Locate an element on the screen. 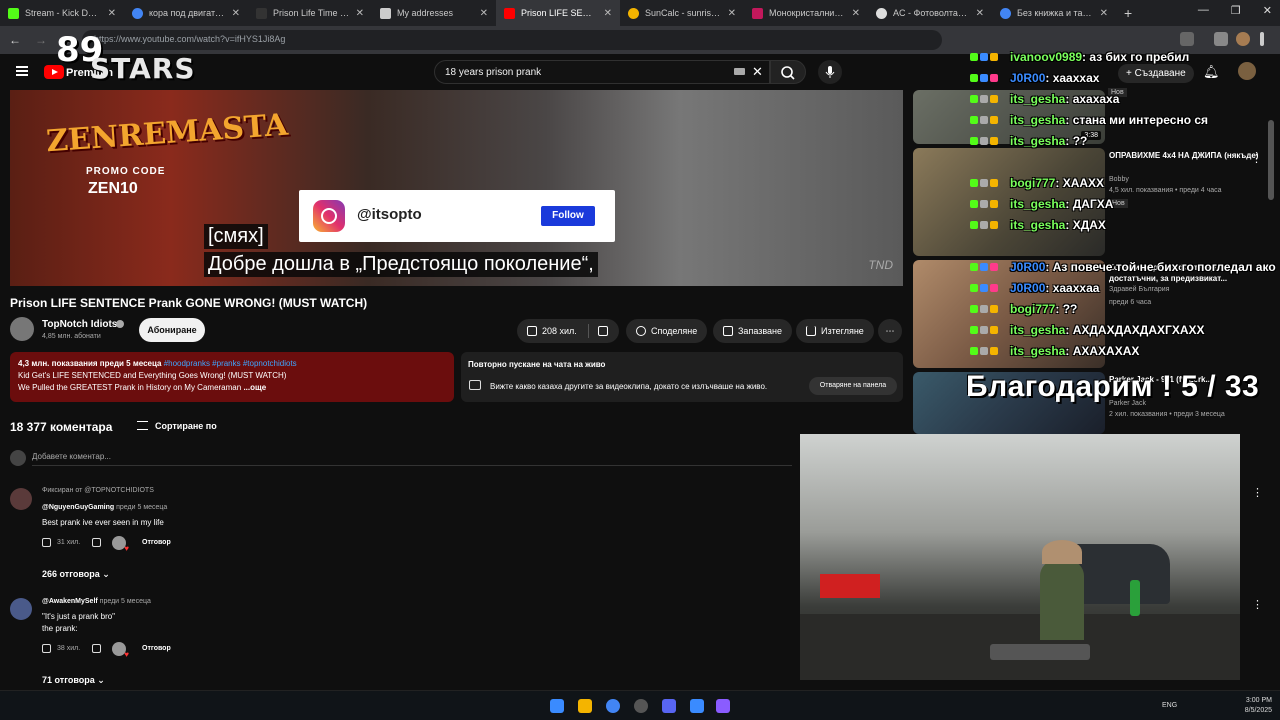 This screenshot has height=720, width=1280. google-icon is located at coordinates (137, 13).